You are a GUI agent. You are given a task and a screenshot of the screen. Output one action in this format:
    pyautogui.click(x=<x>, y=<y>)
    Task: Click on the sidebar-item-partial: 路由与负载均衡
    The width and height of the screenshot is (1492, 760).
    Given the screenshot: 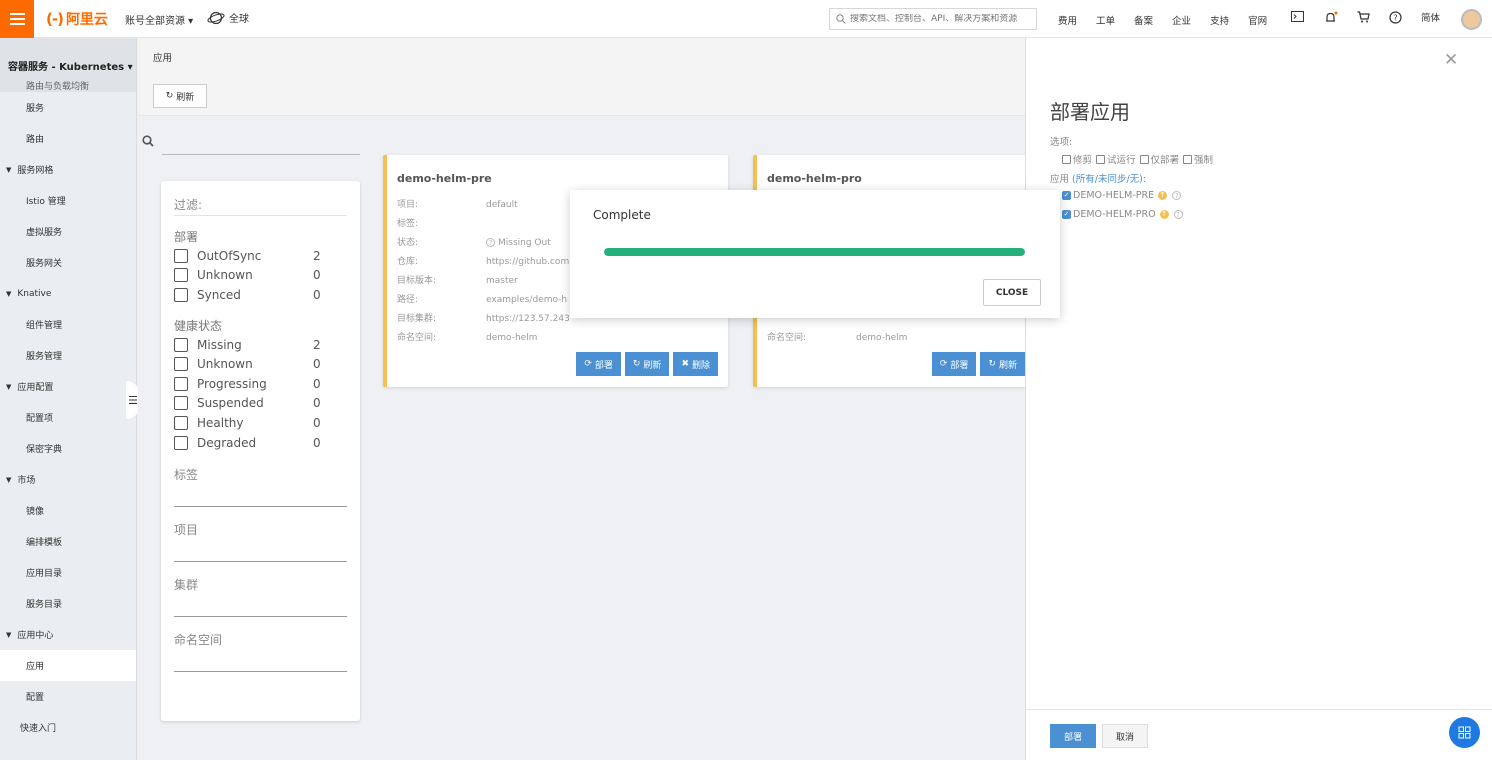 What is the action you would take?
    pyautogui.click(x=68, y=86)
    